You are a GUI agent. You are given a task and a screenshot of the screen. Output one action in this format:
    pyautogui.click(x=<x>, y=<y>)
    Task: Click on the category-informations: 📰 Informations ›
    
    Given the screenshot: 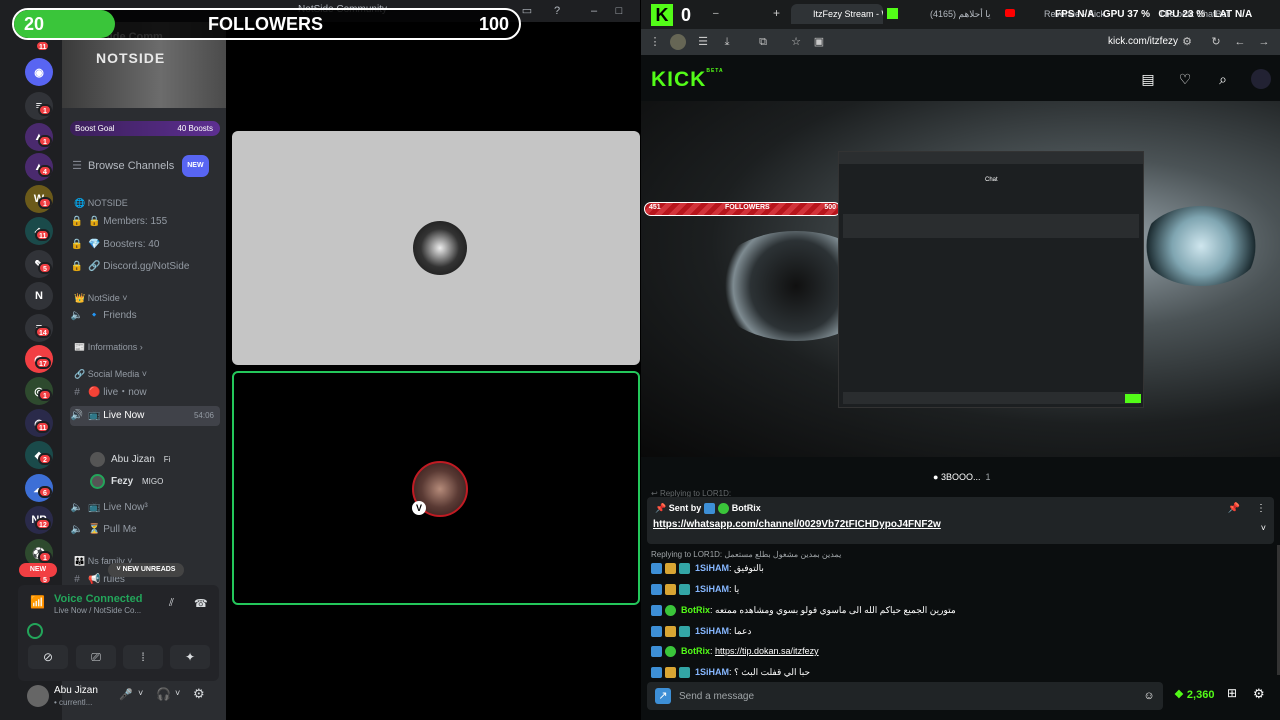 What is the action you would take?
    pyautogui.click(x=108, y=347)
    